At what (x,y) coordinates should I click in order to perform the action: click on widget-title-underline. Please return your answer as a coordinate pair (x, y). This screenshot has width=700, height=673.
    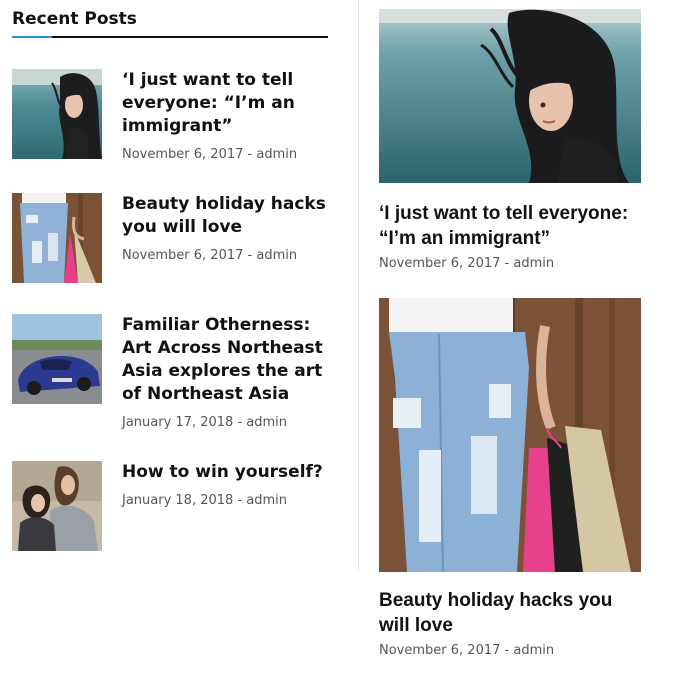
    Looking at the image, I should click on (170, 37).